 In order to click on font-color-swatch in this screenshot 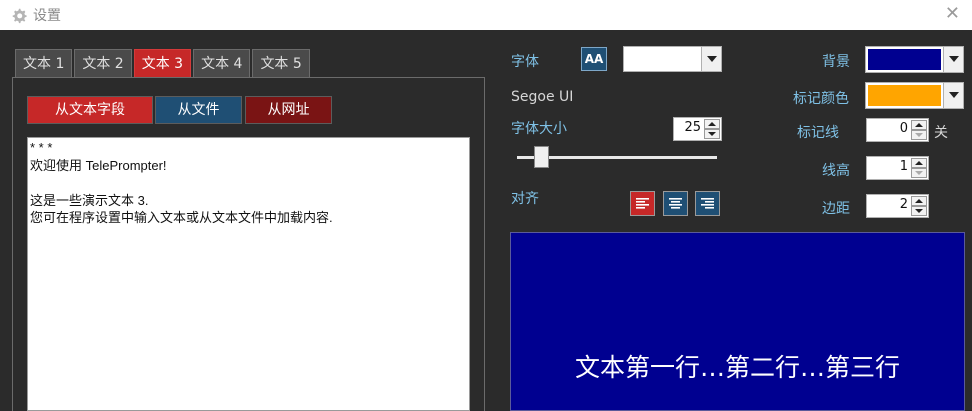, I will do `click(662, 59)`.